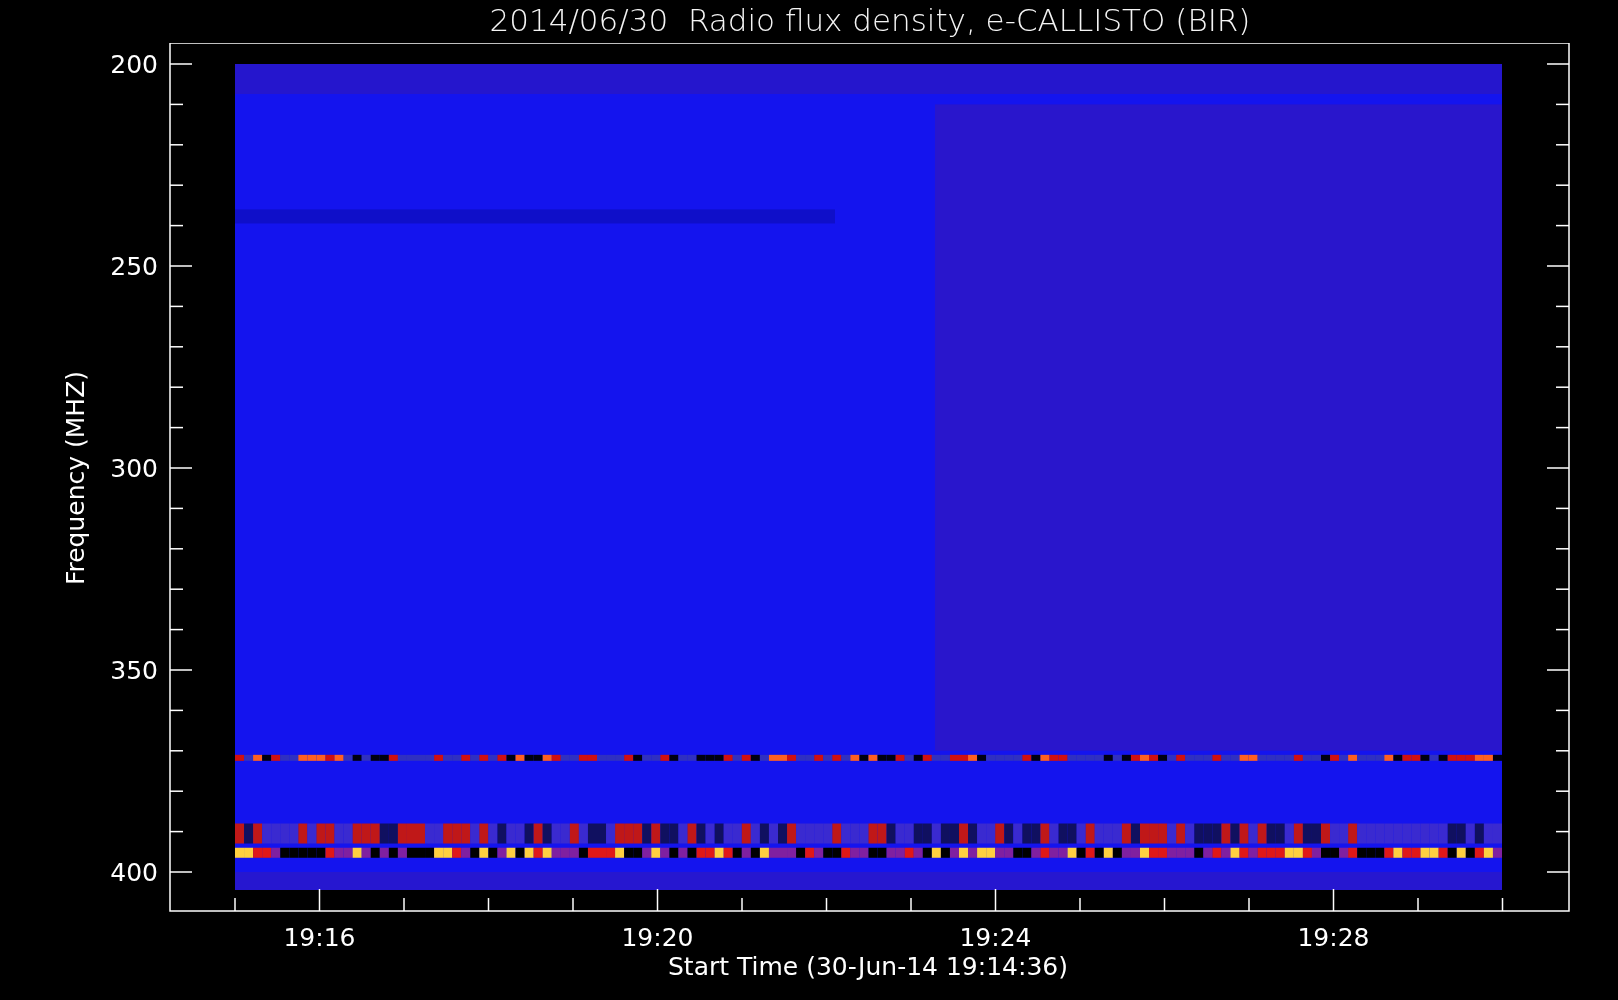 This screenshot has height=1000, width=1618. Describe the element at coordinates (75, 478) in the screenshot. I see `y-axis-label: Frequency (MHZ)` at that location.